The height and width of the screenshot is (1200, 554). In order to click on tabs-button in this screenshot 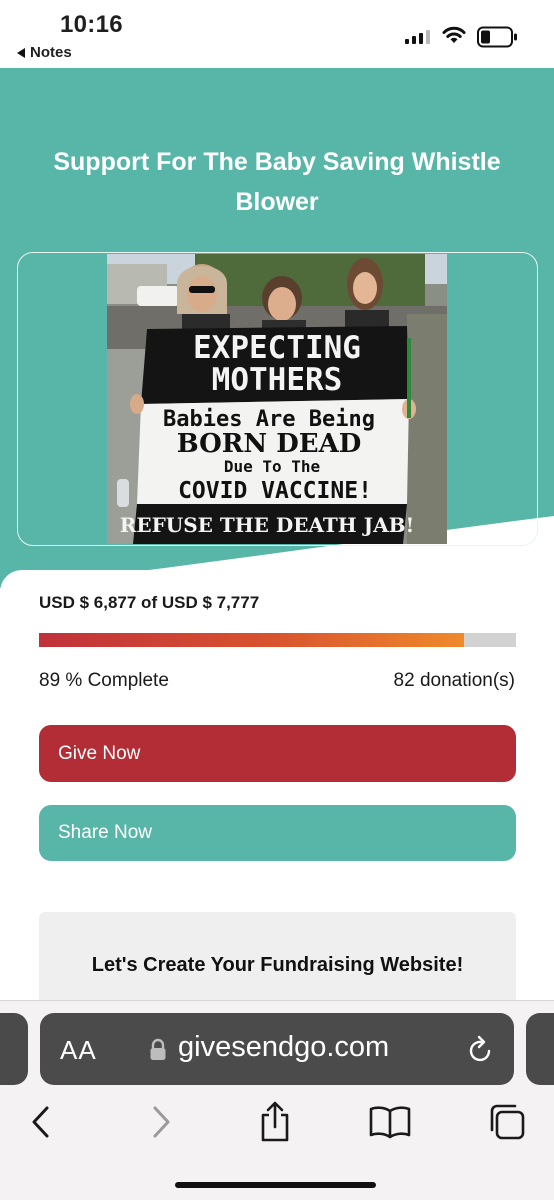, I will do `click(507, 1122)`.